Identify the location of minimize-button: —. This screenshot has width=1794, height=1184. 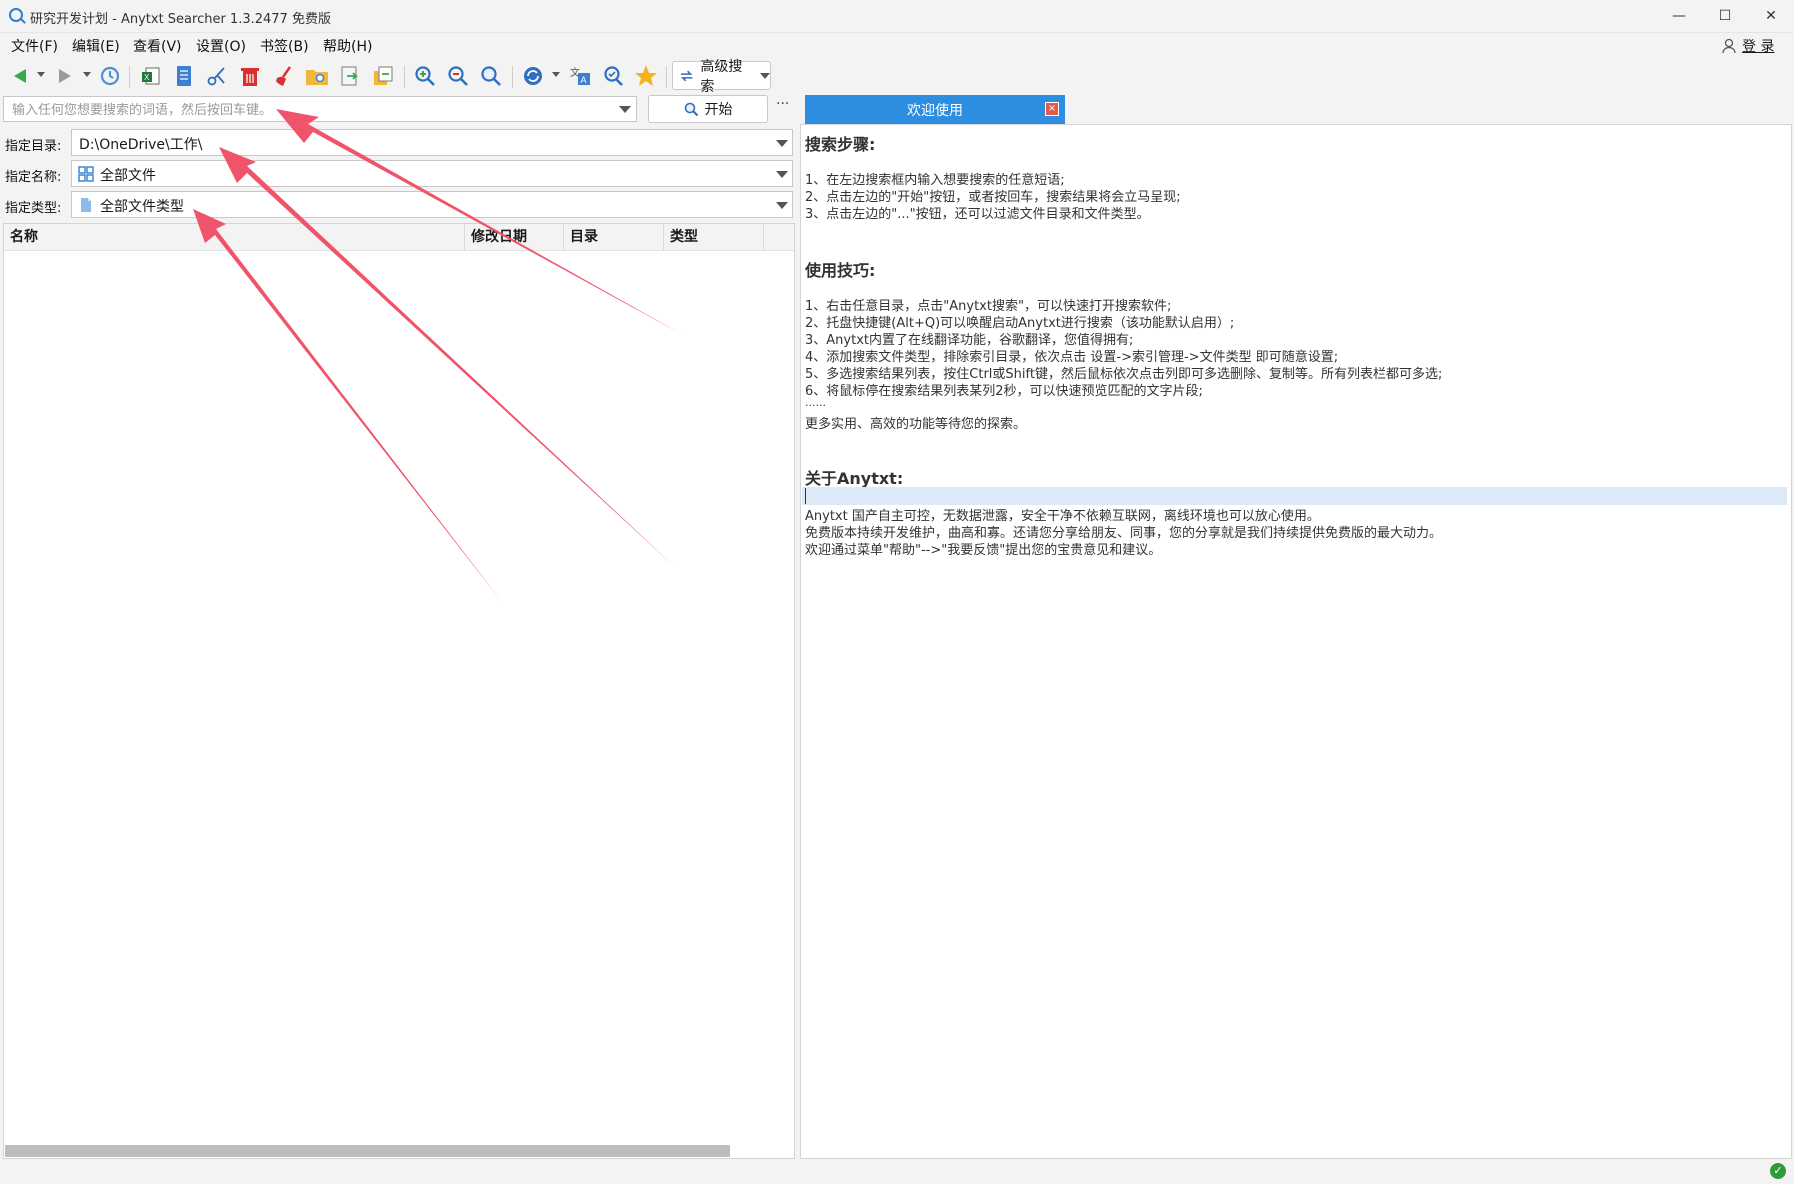
(1679, 16).